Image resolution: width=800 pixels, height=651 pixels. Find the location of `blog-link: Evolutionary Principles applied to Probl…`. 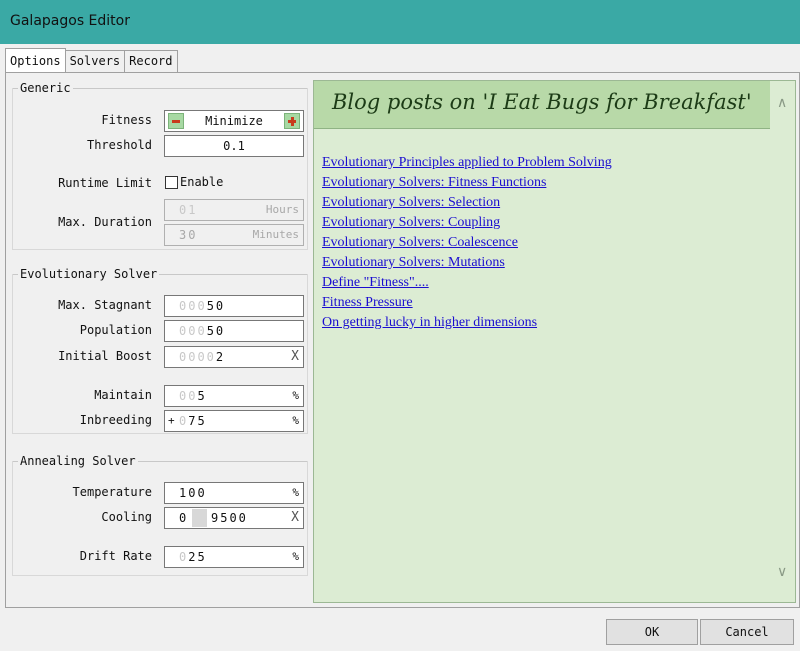

blog-link: Evolutionary Principles applied to Probl… is located at coordinates (467, 163).